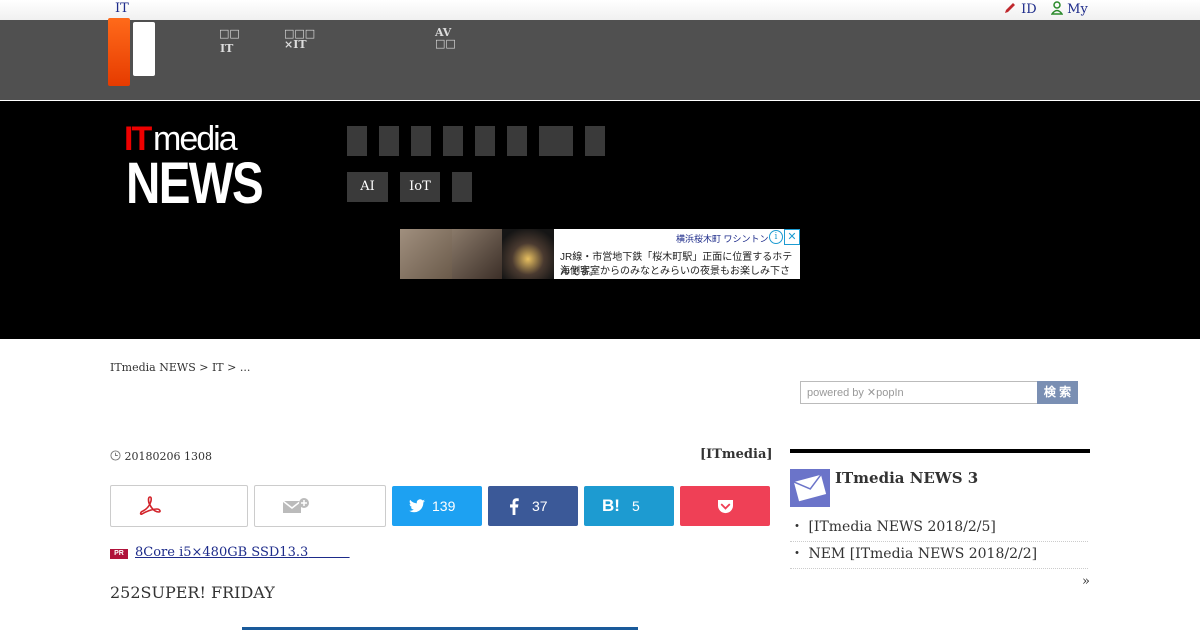  What do you see at coordinates (1077, 9) in the screenshot?
I see `my-link-label: My` at bounding box center [1077, 9].